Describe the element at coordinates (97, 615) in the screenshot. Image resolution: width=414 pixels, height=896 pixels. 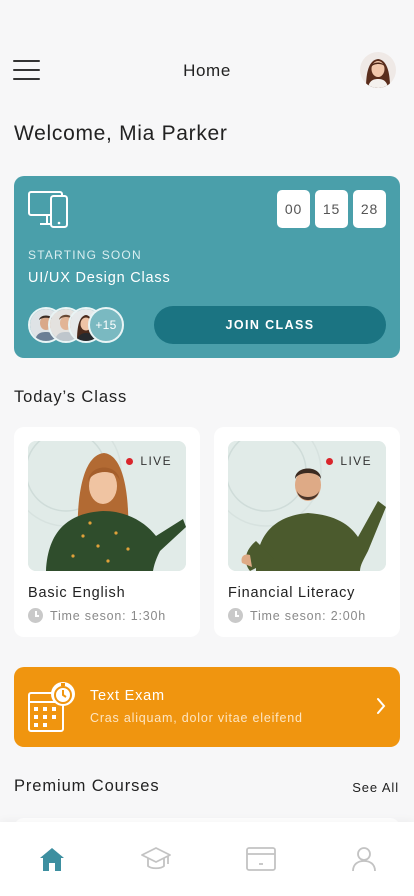
I see `class-duration: Time seson: 1:30h` at that location.